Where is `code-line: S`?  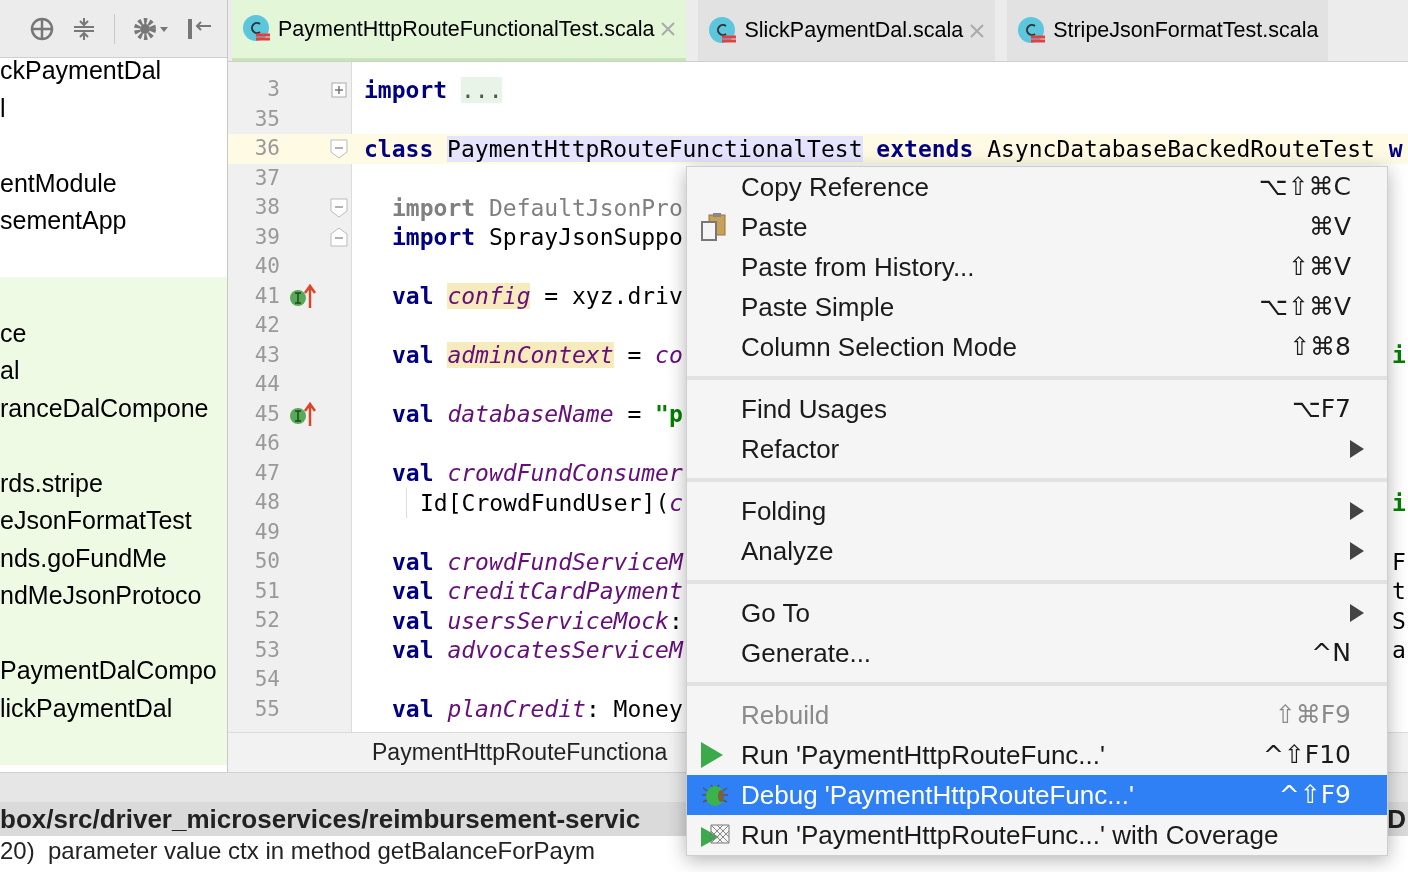
code-line: S is located at coordinates (1399, 621).